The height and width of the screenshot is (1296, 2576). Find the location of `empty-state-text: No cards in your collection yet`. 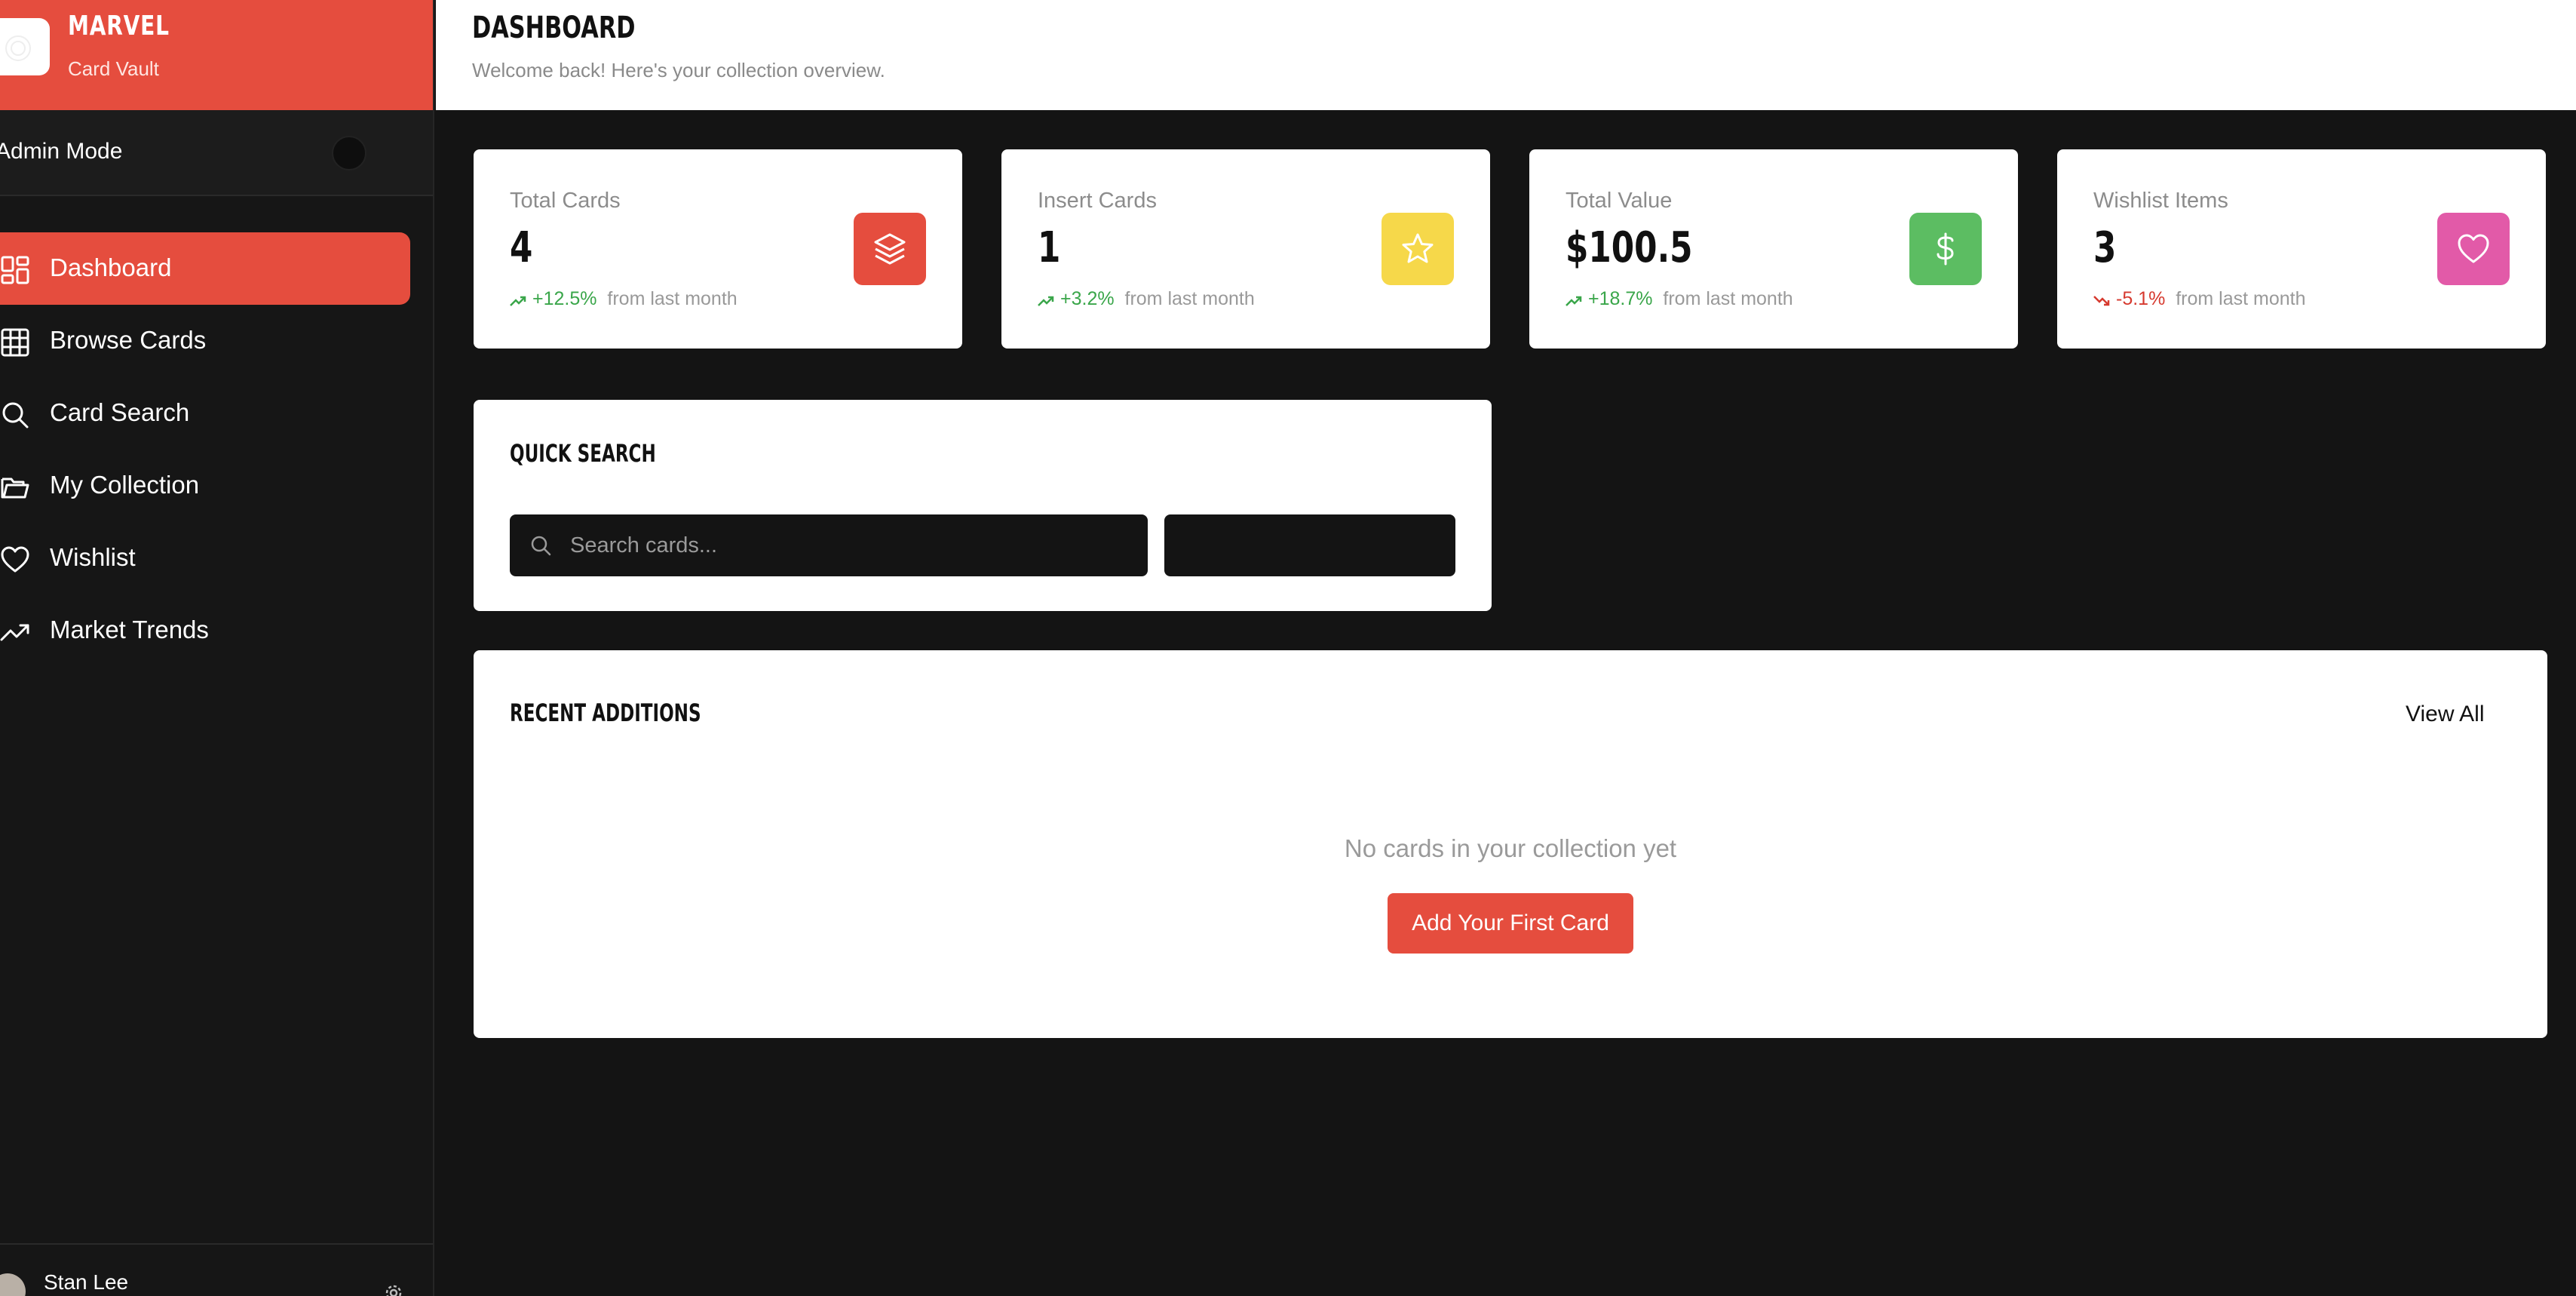

empty-state-text: No cards in your collection yet is located at coordinates (1510, 848).